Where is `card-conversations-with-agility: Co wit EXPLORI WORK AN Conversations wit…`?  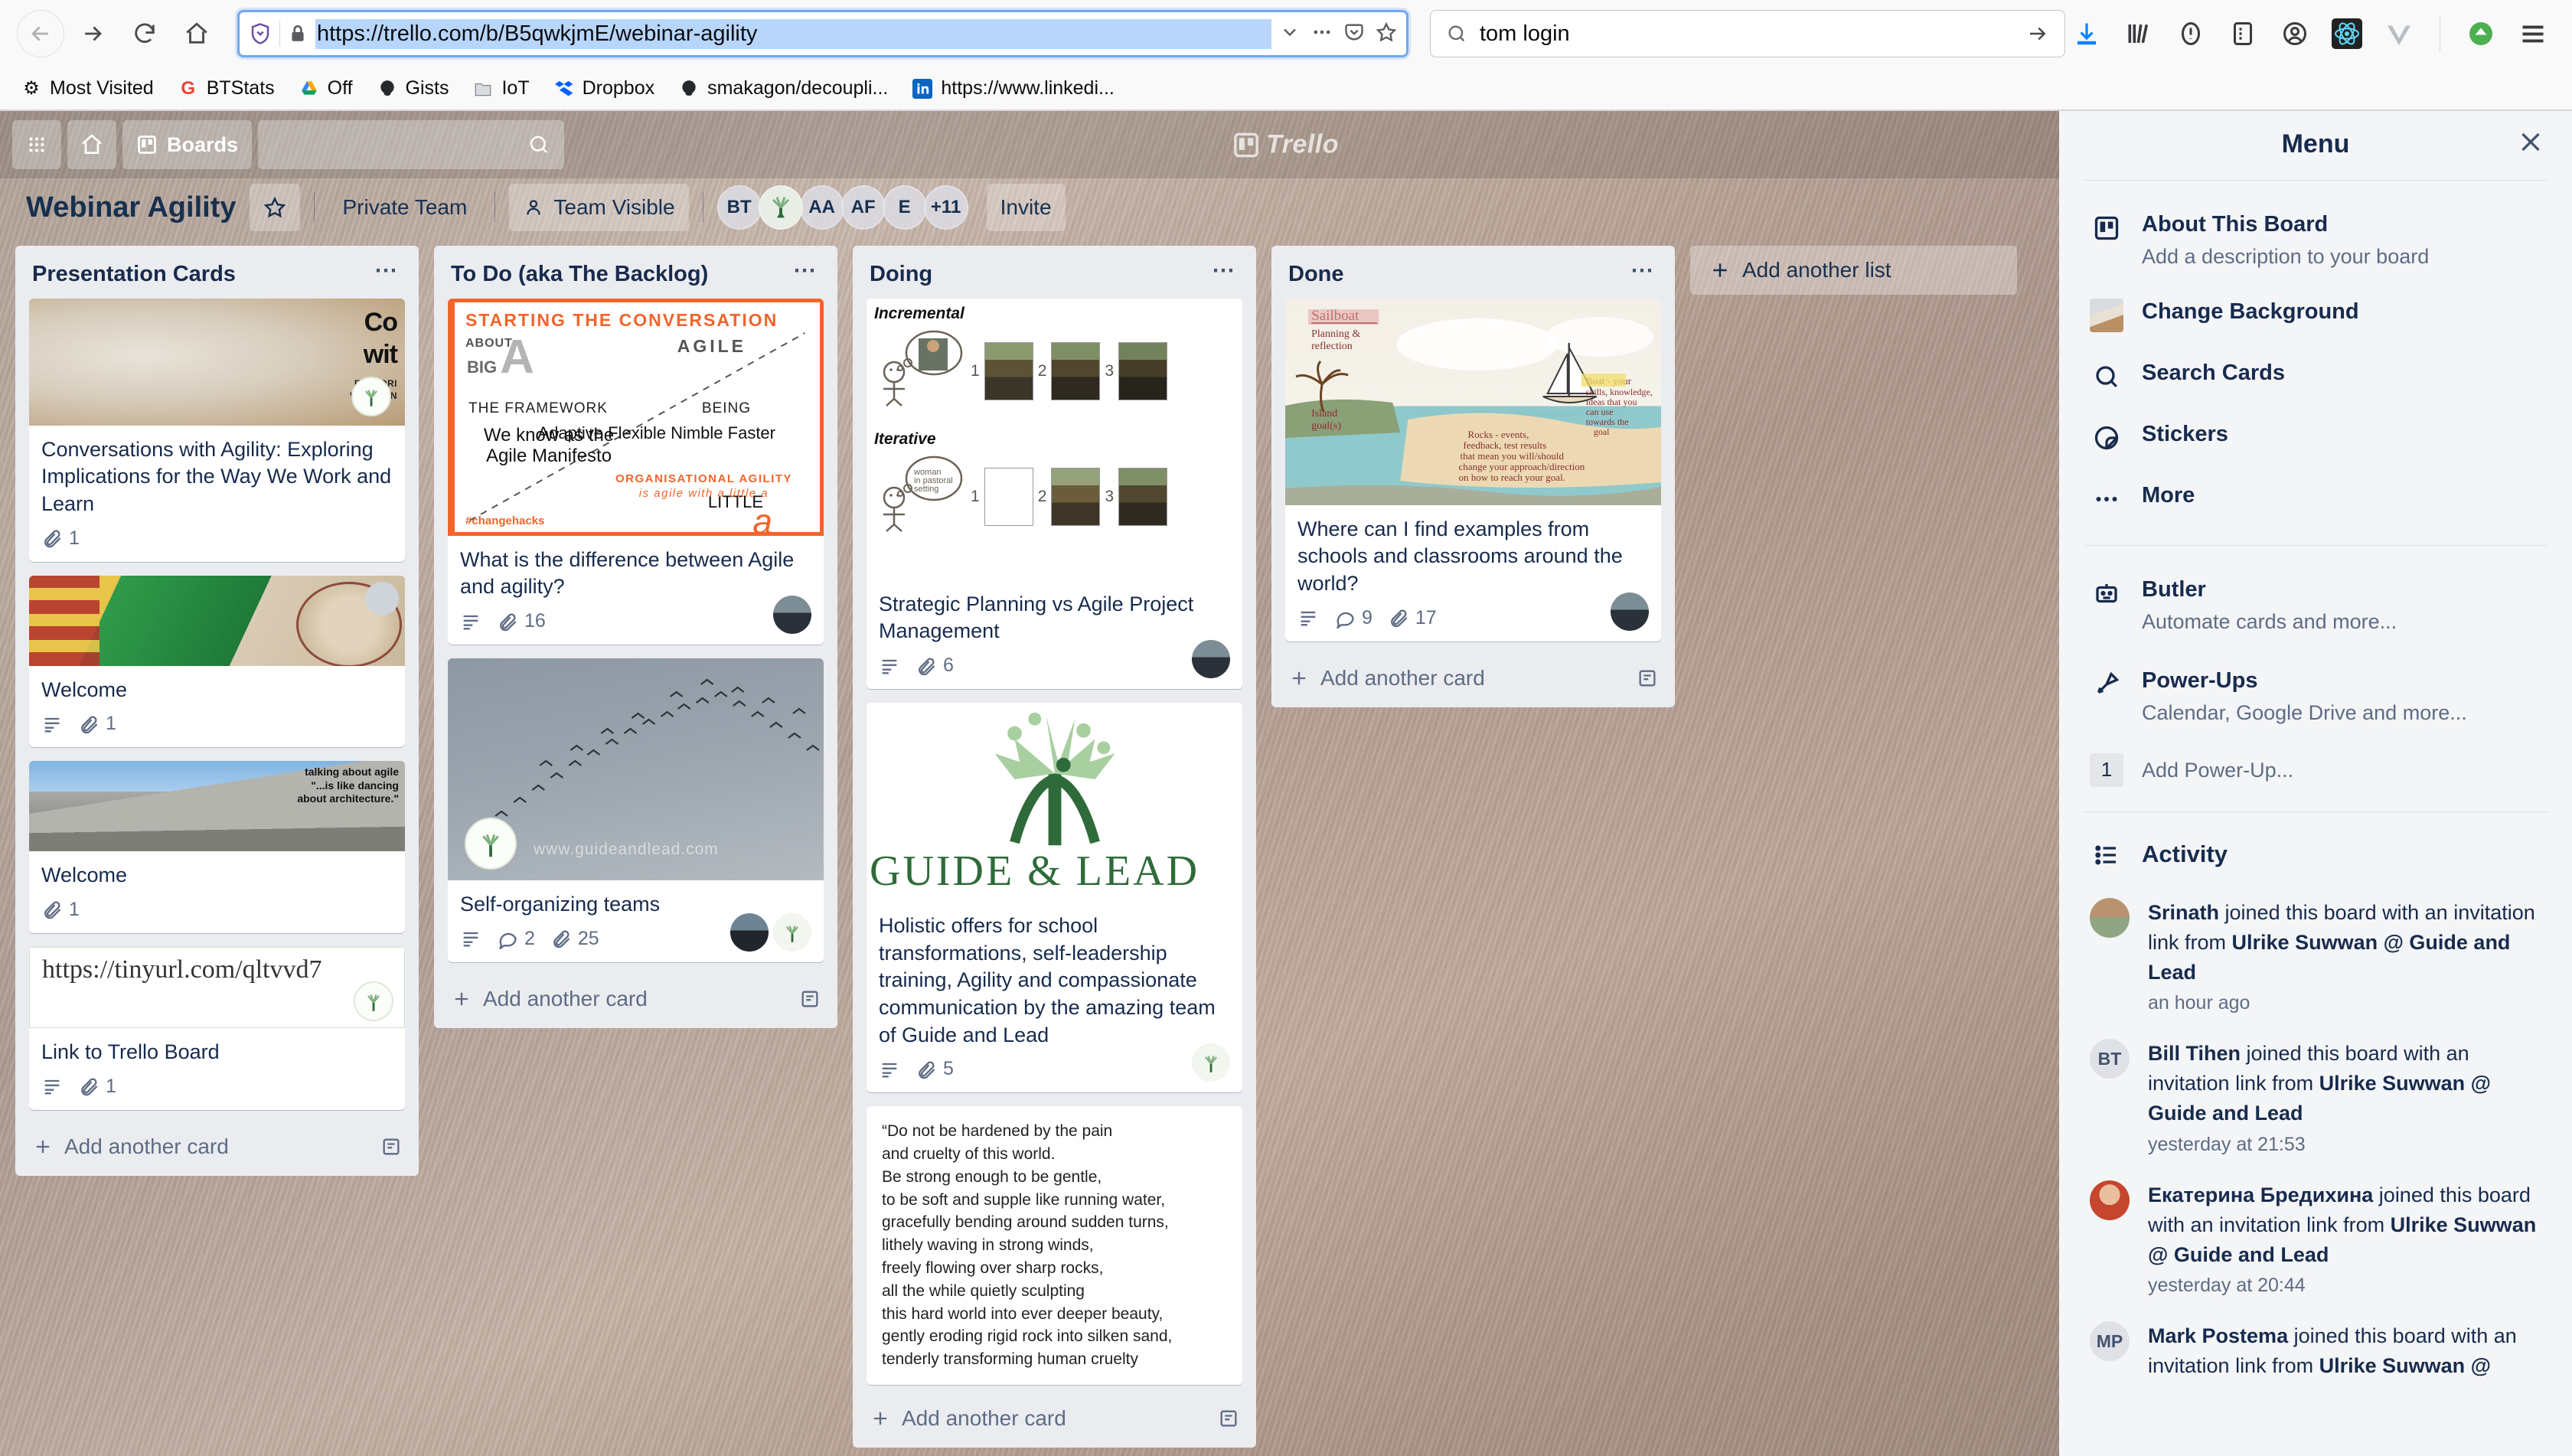
card-conversations-with-agility: Co wit EXPLORI WORK AN Conversations wit… is located at coordinates (217, 430).